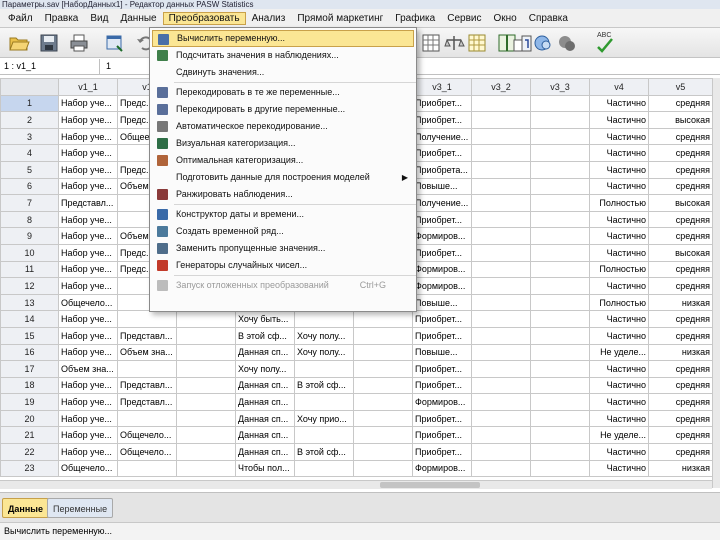 Image resolution: width=720 pixels, height=540 pixels. I want to click on grid-cell: низкая, so click(680, 468).